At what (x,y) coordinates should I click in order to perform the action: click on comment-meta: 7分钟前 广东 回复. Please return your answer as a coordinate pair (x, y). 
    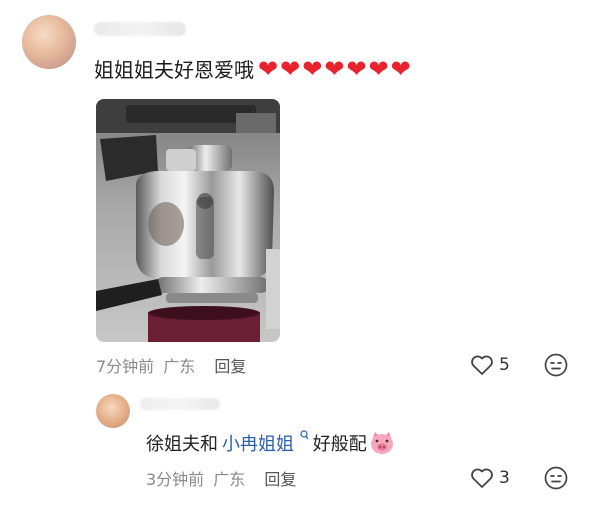
    Looking at the image, I should click on (171, 365).